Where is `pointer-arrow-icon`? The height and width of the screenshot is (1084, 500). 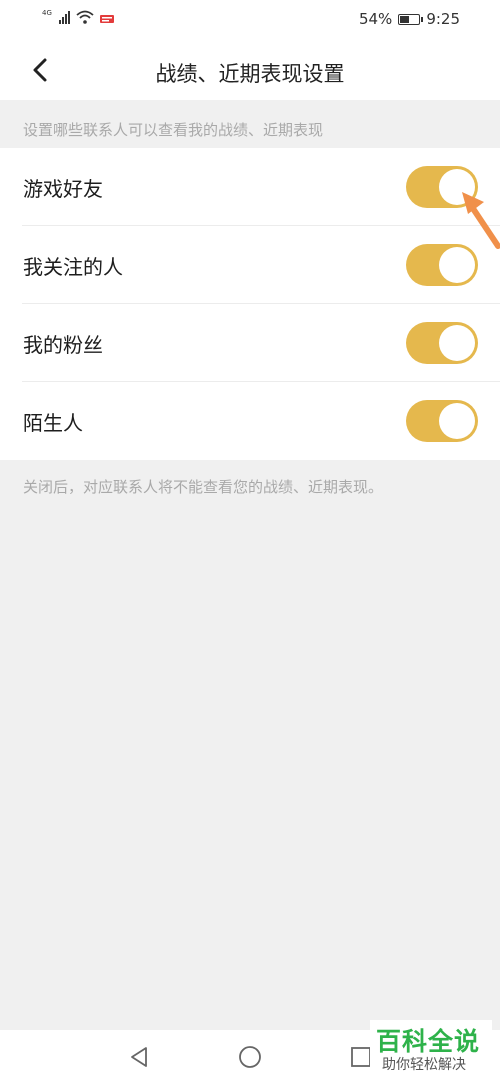 pointer-arrow-icon is located at coordinates (481, 220).